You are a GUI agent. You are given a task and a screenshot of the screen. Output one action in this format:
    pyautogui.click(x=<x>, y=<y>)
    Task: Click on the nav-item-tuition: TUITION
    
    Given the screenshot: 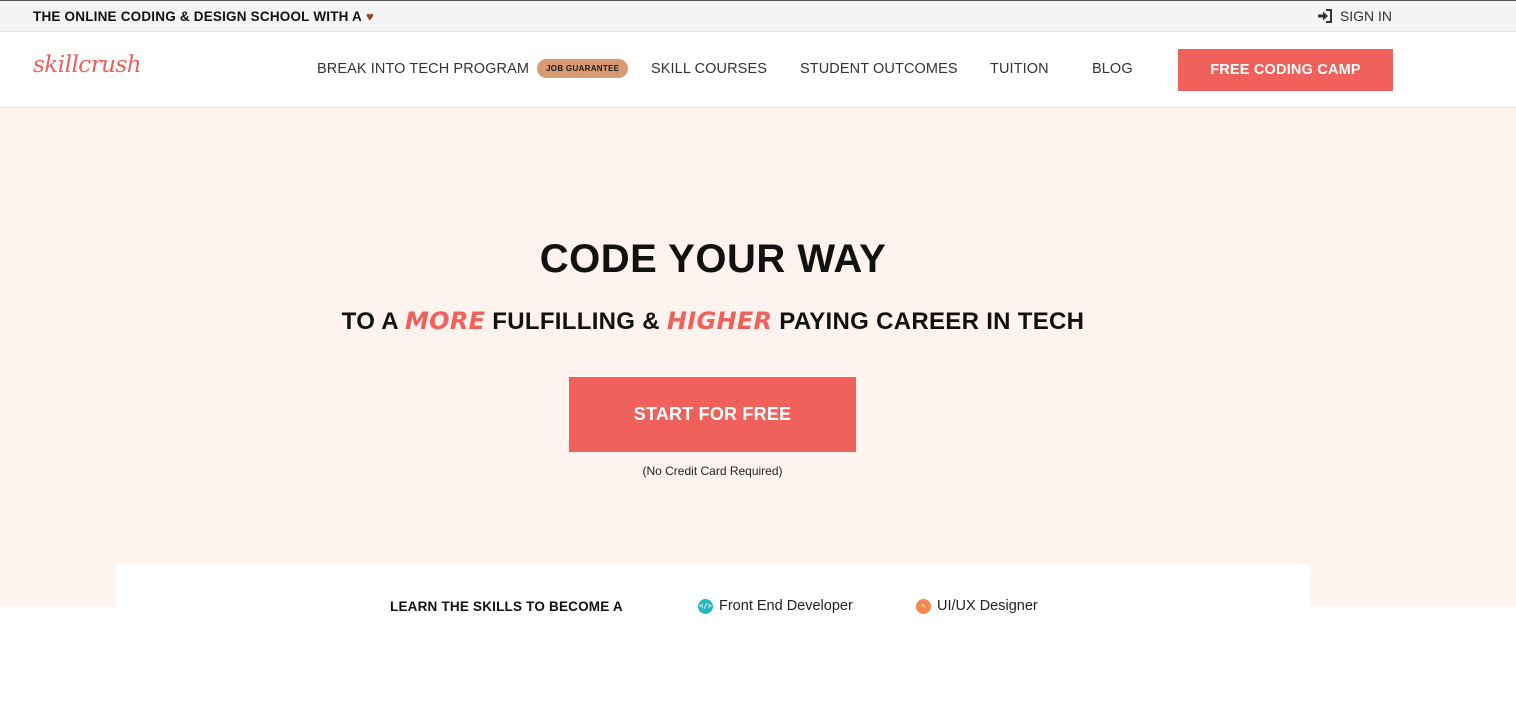 What is the action you would take?
    pyautogui.click(x=1019, y=69)
    